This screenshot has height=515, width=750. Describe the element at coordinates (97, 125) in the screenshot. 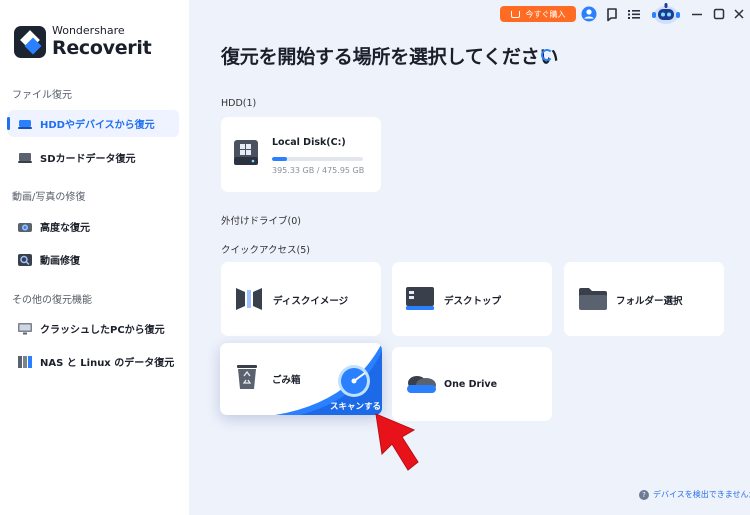

I see `sidebar-item-label: HDDやデバイスから復元` at that location.